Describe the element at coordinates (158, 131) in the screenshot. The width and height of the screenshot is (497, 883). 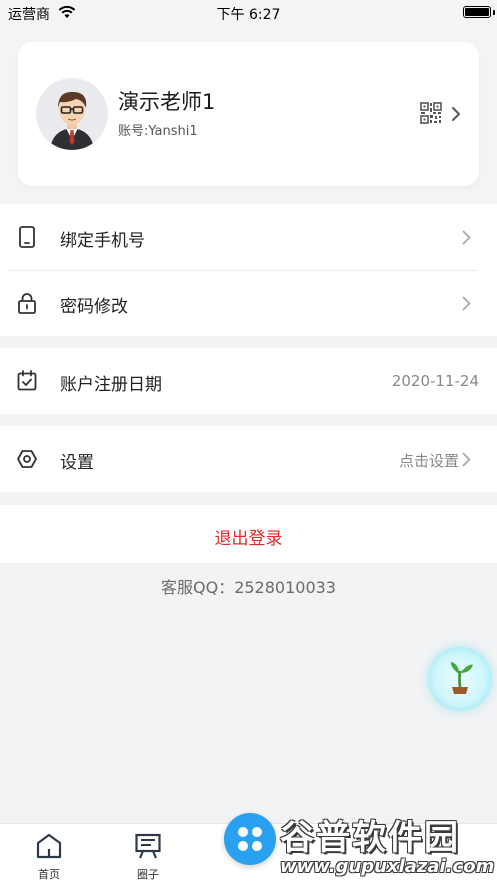
I see `profile-account: 账号:Yanshi1` at that location.